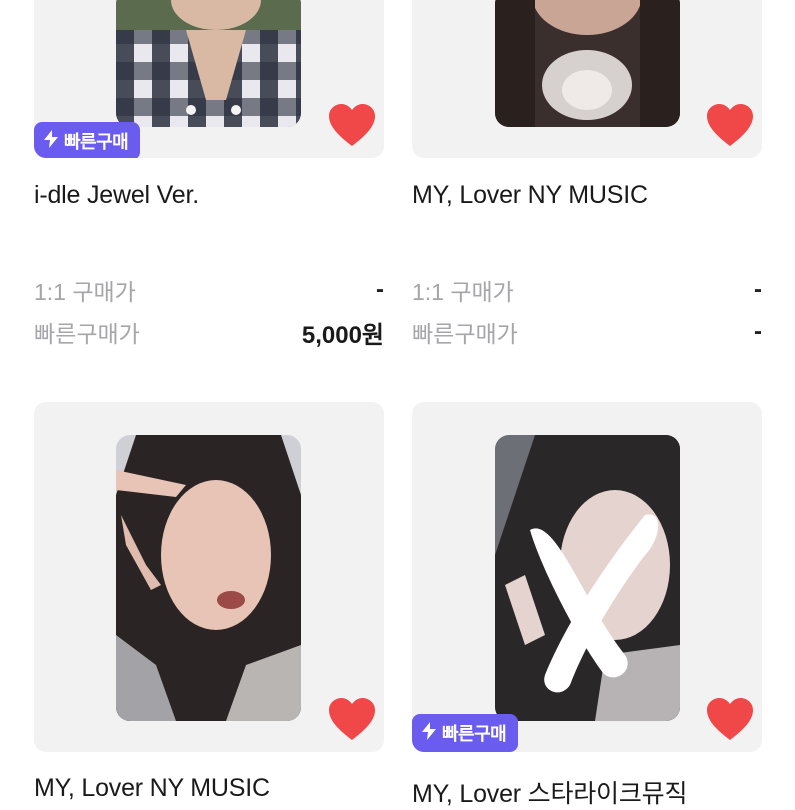 This screenshot has height=810, width=795. I want to click on product-image-box: 빠른구매, so click(209, 79).